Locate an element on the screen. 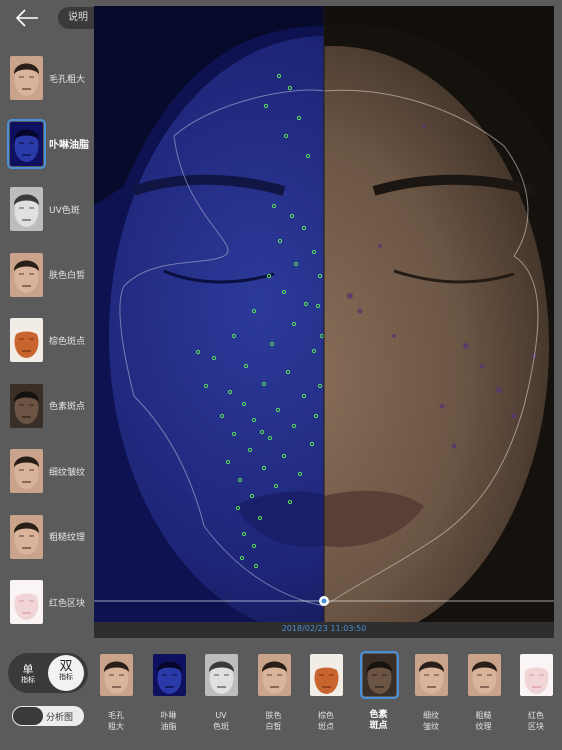 The width and height of the screenshot is (562, 750). double-mode-label: 双 is located at coordinates (66, 666).